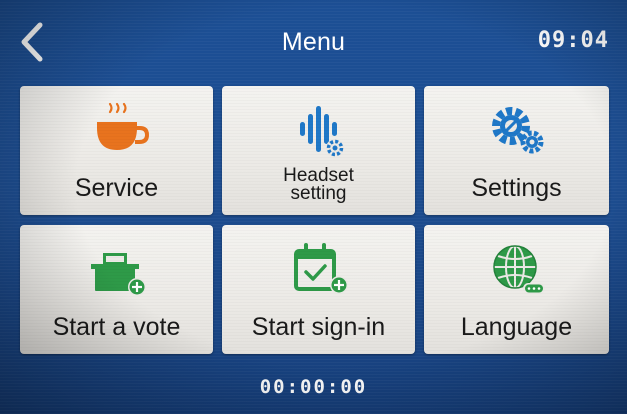  I want to click on coffee-cup-icon, so click(122, 126).